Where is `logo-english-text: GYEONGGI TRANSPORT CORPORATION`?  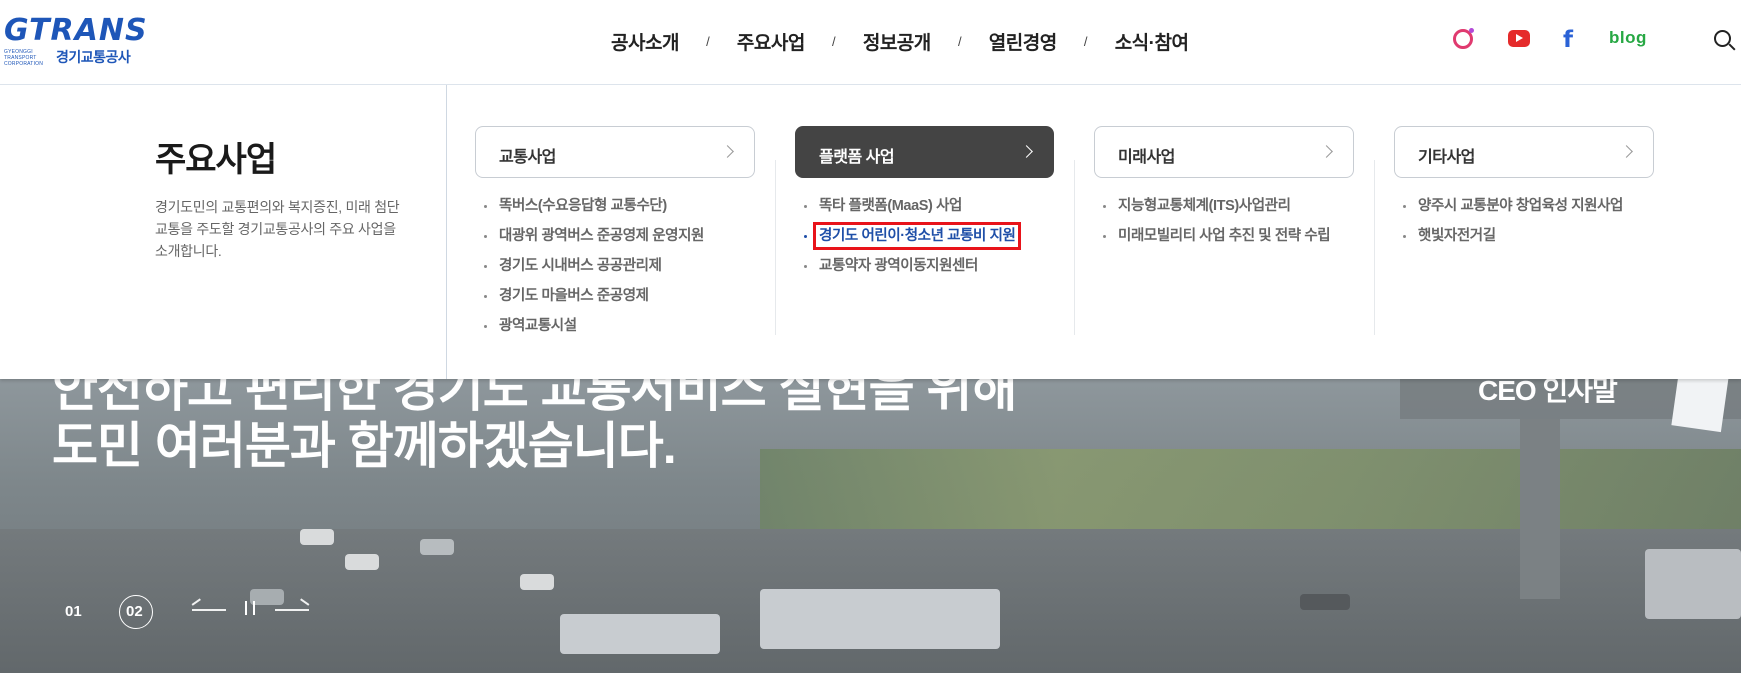
logo-english-text: GYEONGGI TRANSPORT CORPORATION is located at coordinates (24, 58).